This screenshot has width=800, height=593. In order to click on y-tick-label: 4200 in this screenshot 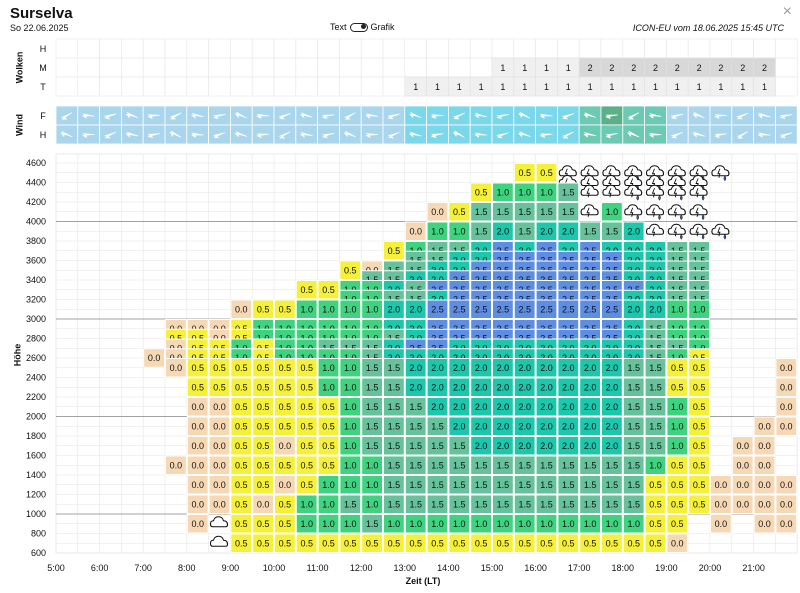, I will do `click(36, 202)`.